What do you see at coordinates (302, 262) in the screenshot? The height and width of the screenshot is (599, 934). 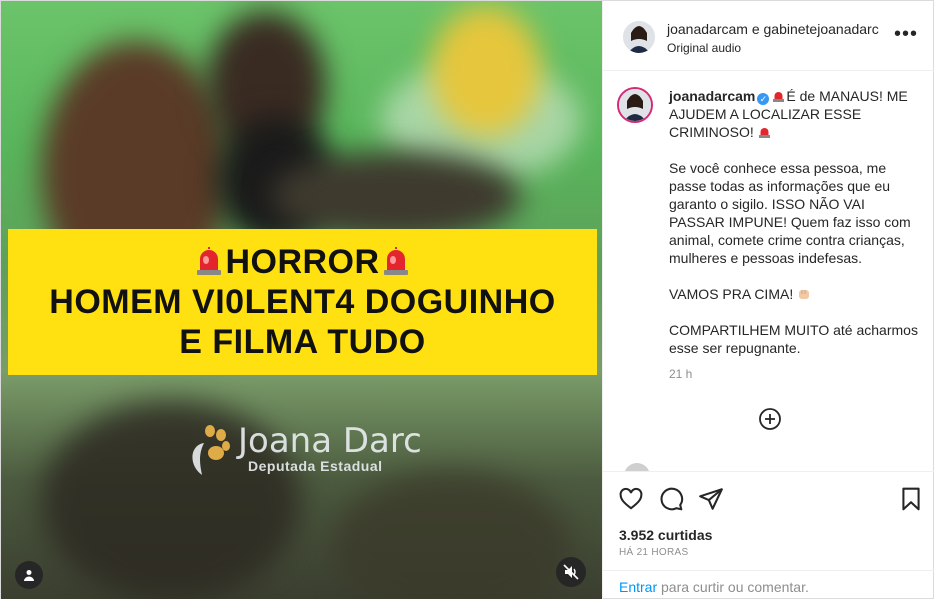 I see `banner-line-1: HORROR` at bounding box center [302, 262].